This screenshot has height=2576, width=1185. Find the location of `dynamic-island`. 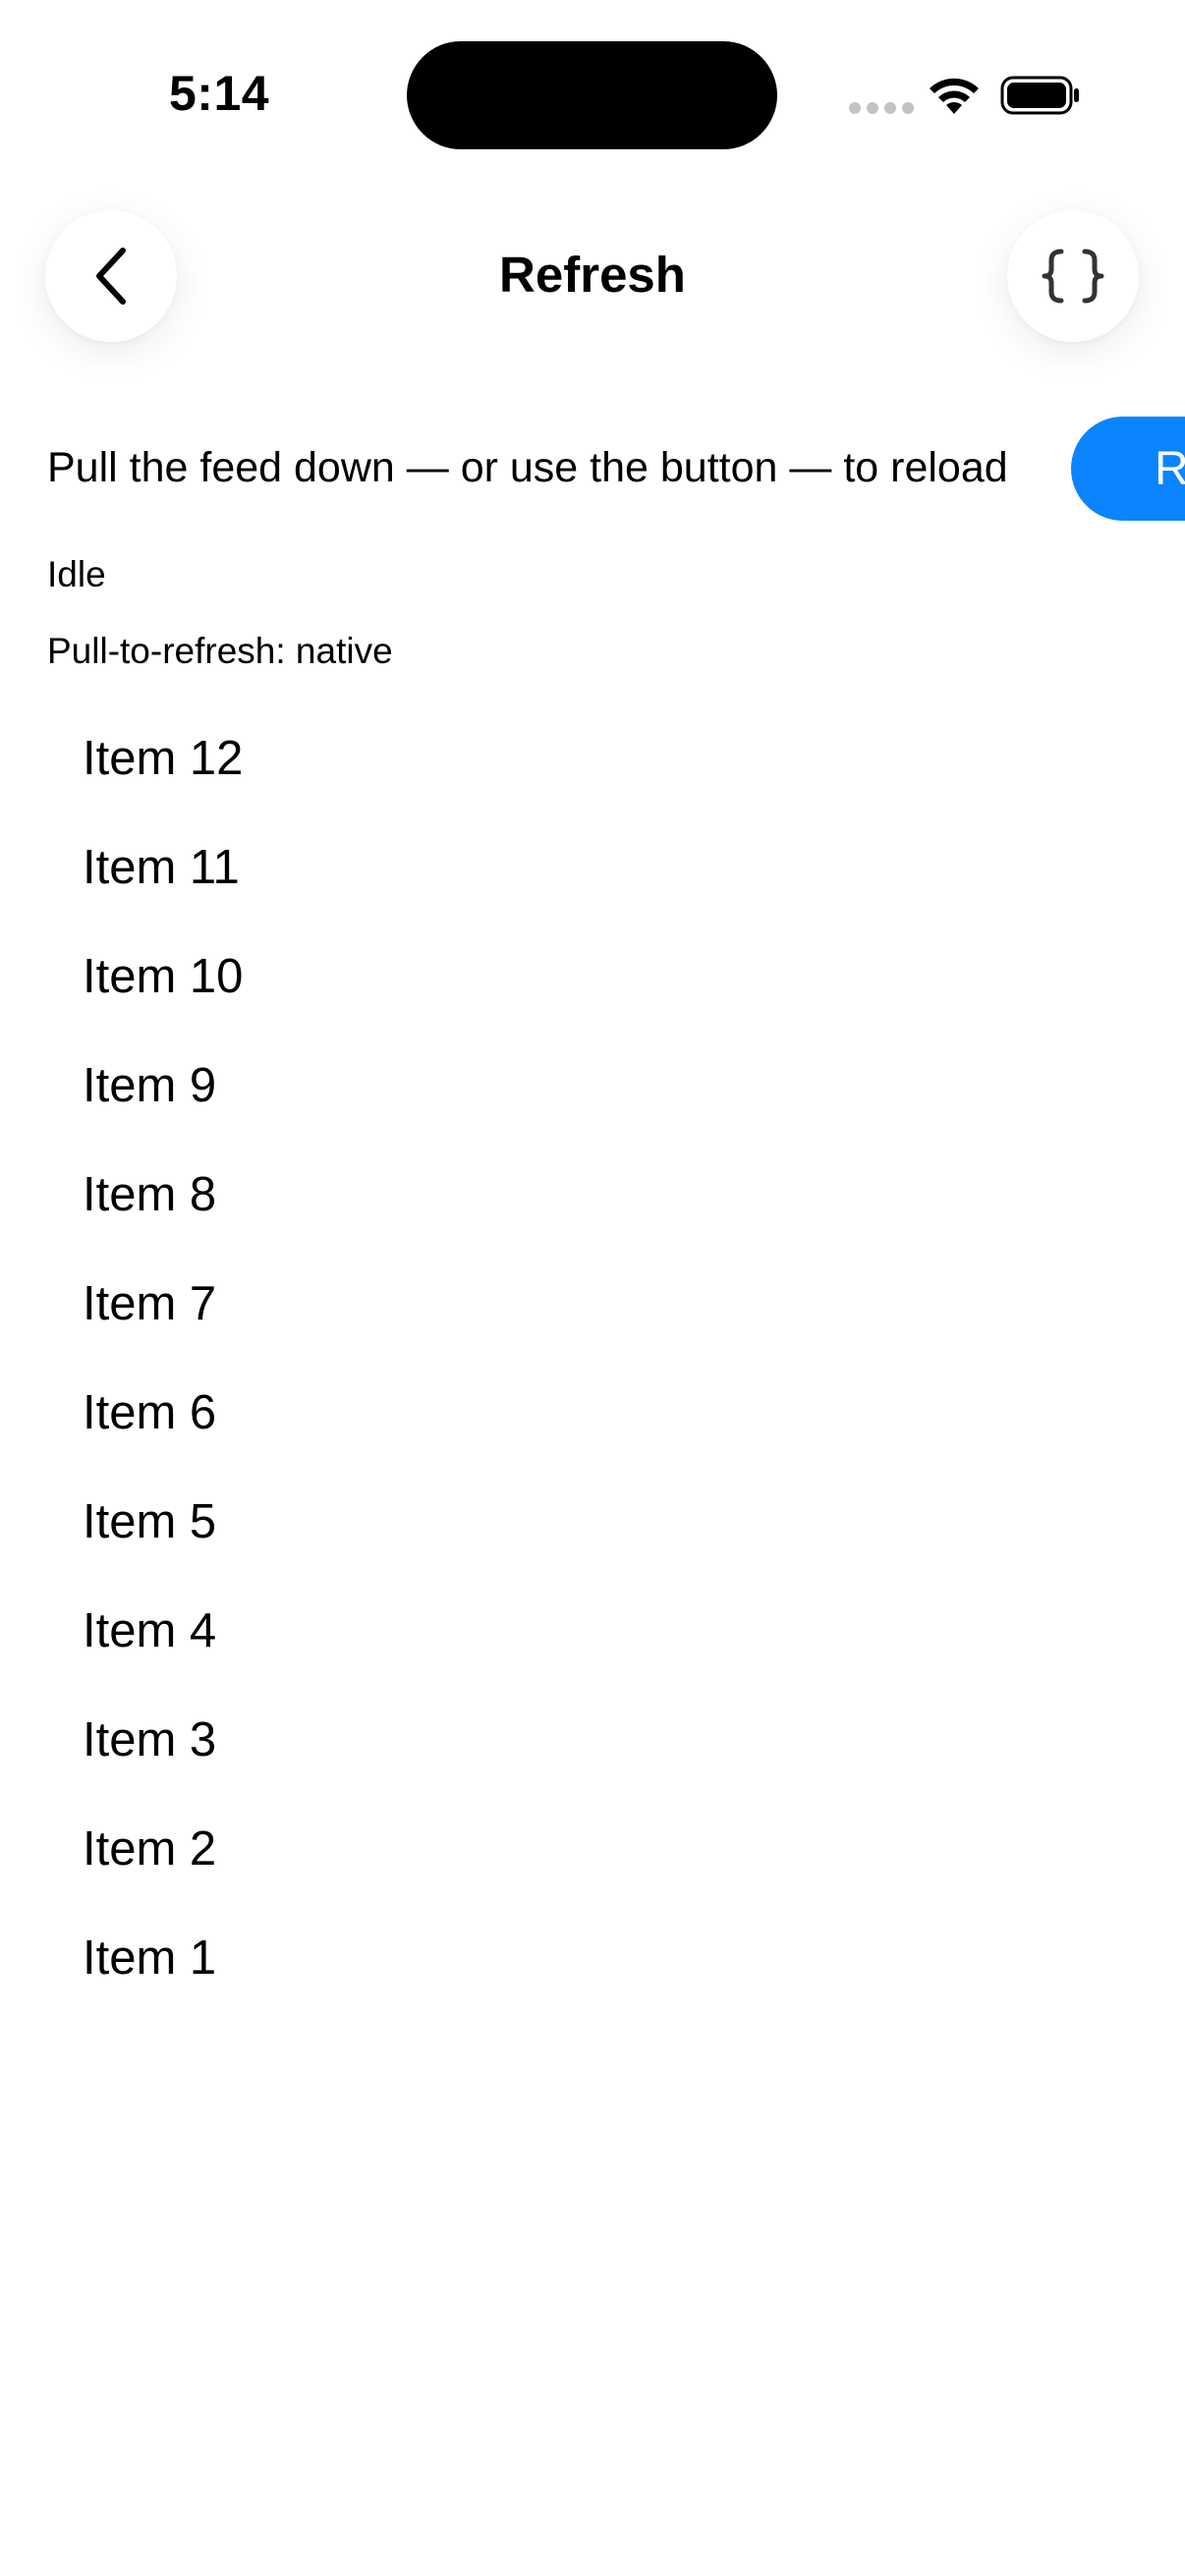

dynamic-island is located at coordinates (592, 95).